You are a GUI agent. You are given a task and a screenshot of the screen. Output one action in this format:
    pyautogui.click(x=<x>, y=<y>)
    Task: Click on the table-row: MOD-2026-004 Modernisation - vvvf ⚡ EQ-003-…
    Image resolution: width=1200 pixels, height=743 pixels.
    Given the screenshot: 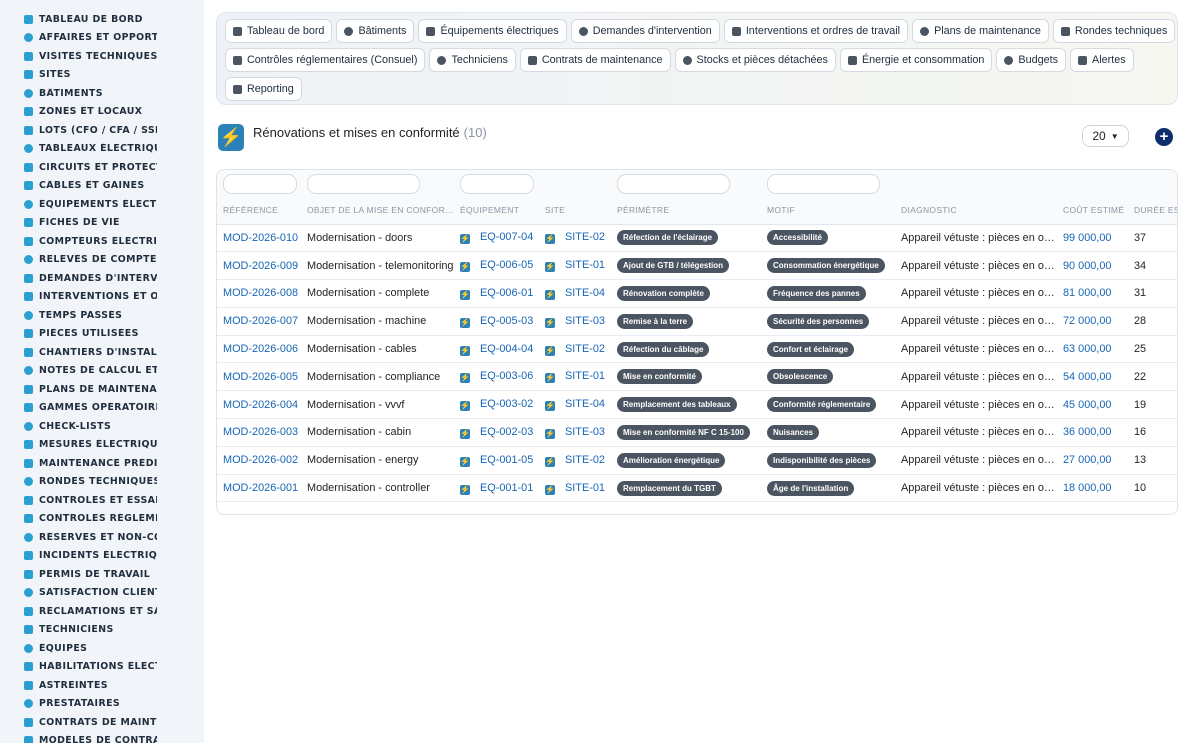 What is the action you would take?
    pyautogui.click(x=697, y=405)
    